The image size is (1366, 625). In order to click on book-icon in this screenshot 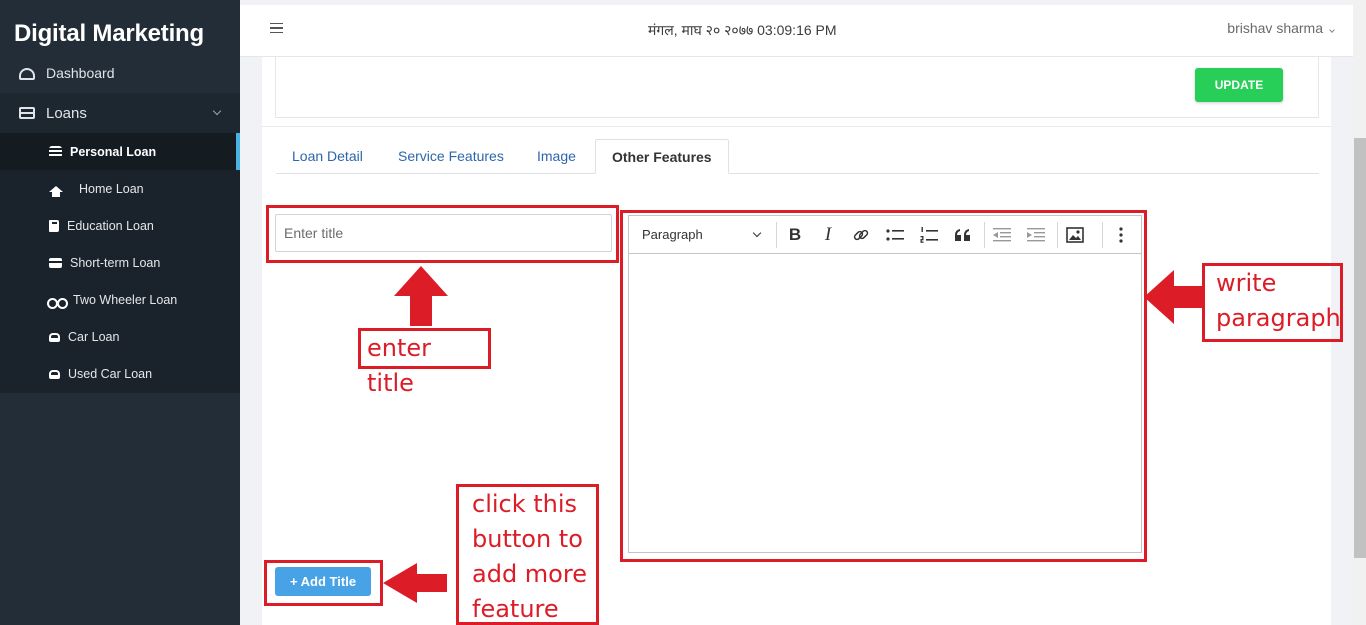, I will do `click(54, 225)`.